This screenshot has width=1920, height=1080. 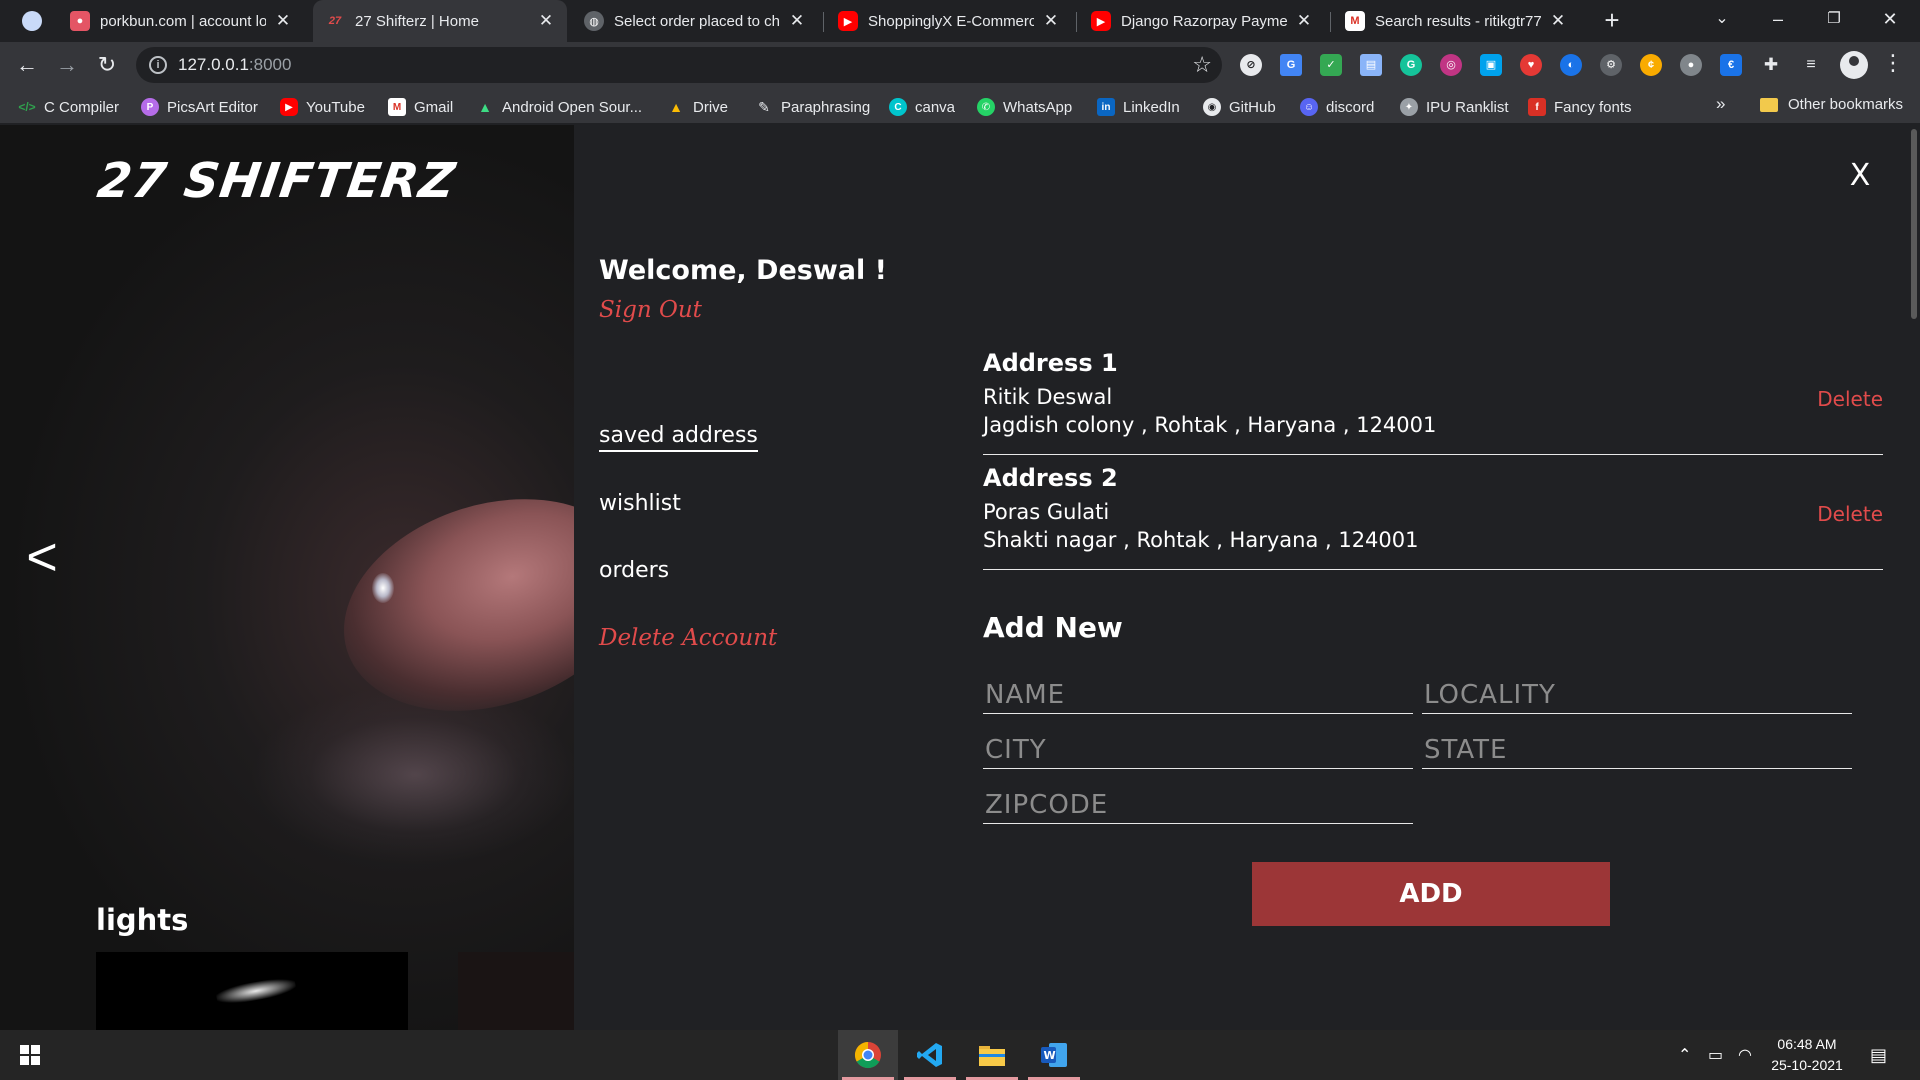 What do you see at coordinates (695, 21) in the screenshot?
I see `tab-select-order: ◍ Select order placed to cha ✕` at bounding box center [695, 21].